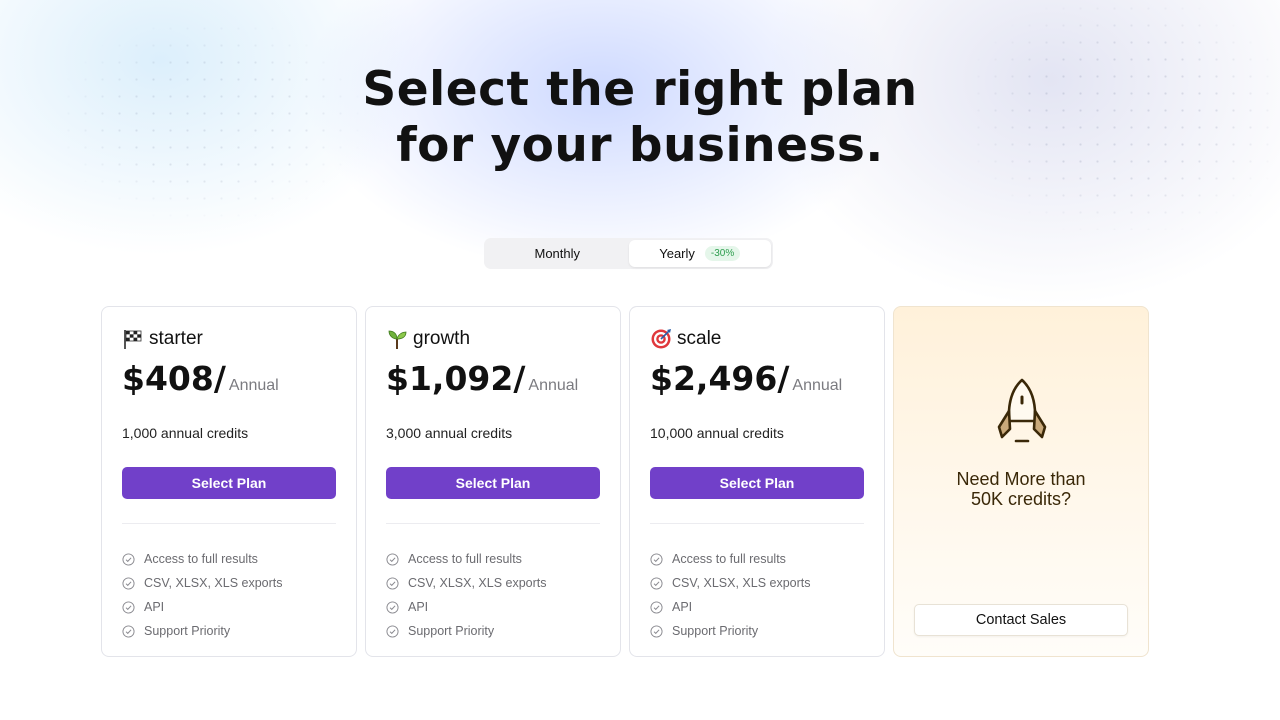 Image resolution: width=1280 pixels, height=720 pixels. What do you see at coordinates (661, 339) in the screenshot?
I see `target-icon` at bounding box center [661, 339].